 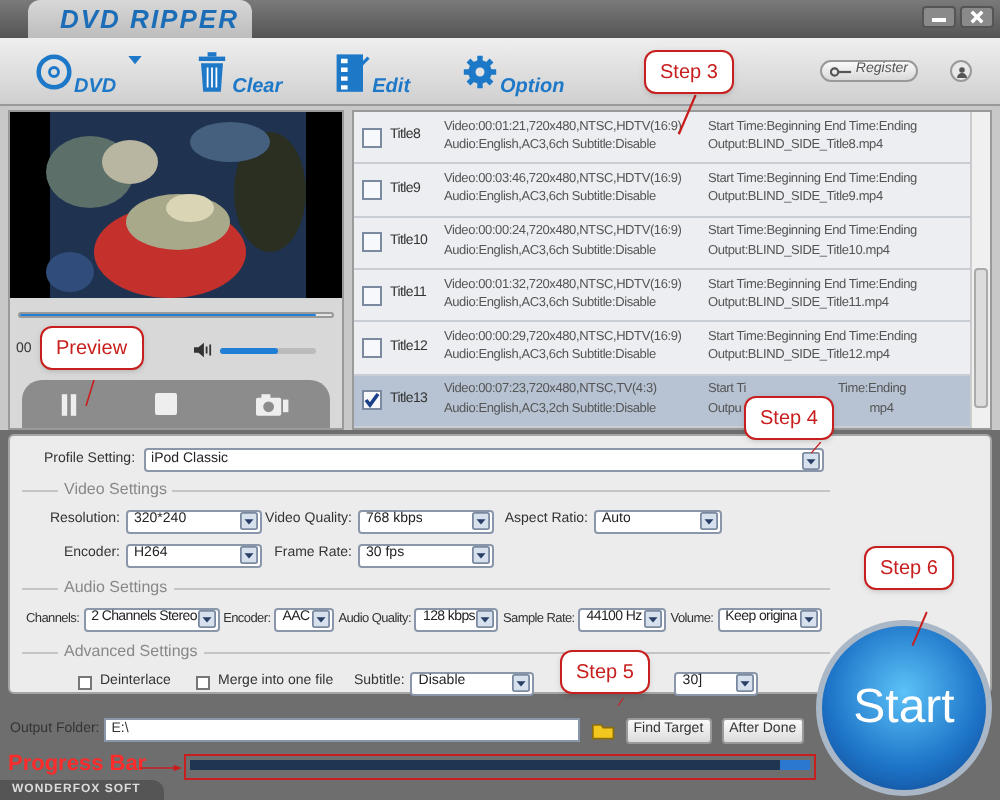 What do you see at coordinates (116, 588) in the screenshot?
I see `section-heading: Audio Settings` at bounding box center [116, 588].